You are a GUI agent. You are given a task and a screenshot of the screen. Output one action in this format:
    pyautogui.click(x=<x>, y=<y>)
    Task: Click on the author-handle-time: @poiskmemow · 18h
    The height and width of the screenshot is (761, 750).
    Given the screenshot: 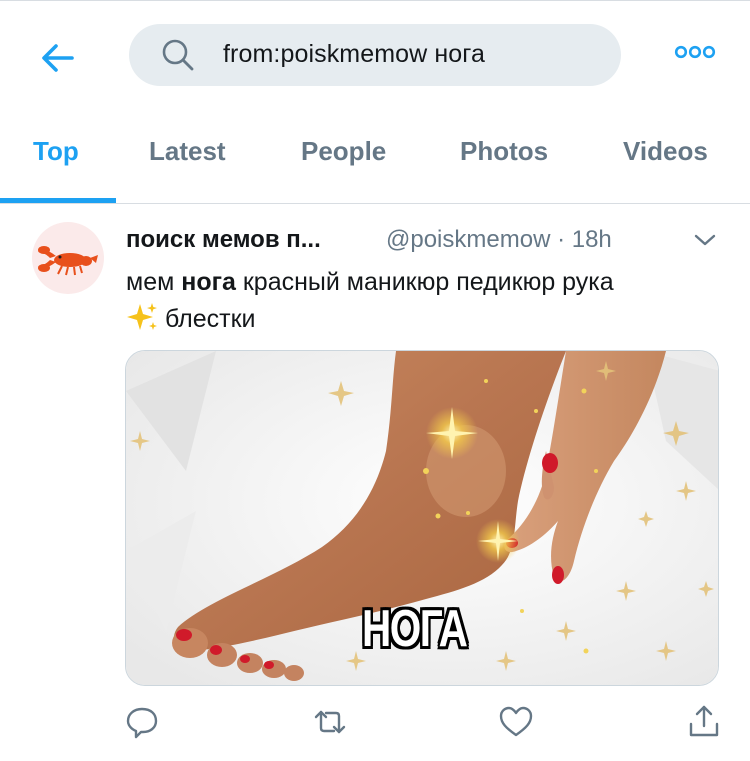 What is the action you would take?
    pyautogui.click(x=499, y=239)
    